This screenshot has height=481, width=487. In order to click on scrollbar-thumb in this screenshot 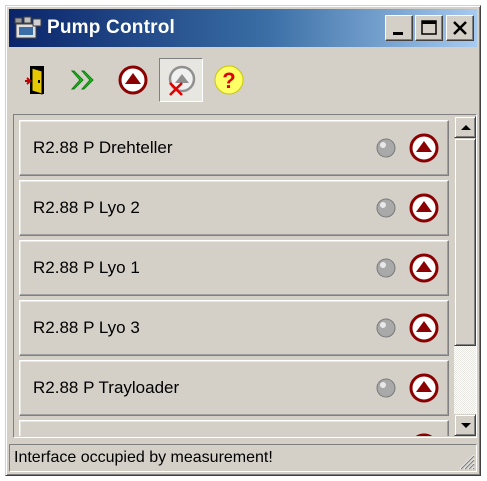, I will do `click(465, 242)`.